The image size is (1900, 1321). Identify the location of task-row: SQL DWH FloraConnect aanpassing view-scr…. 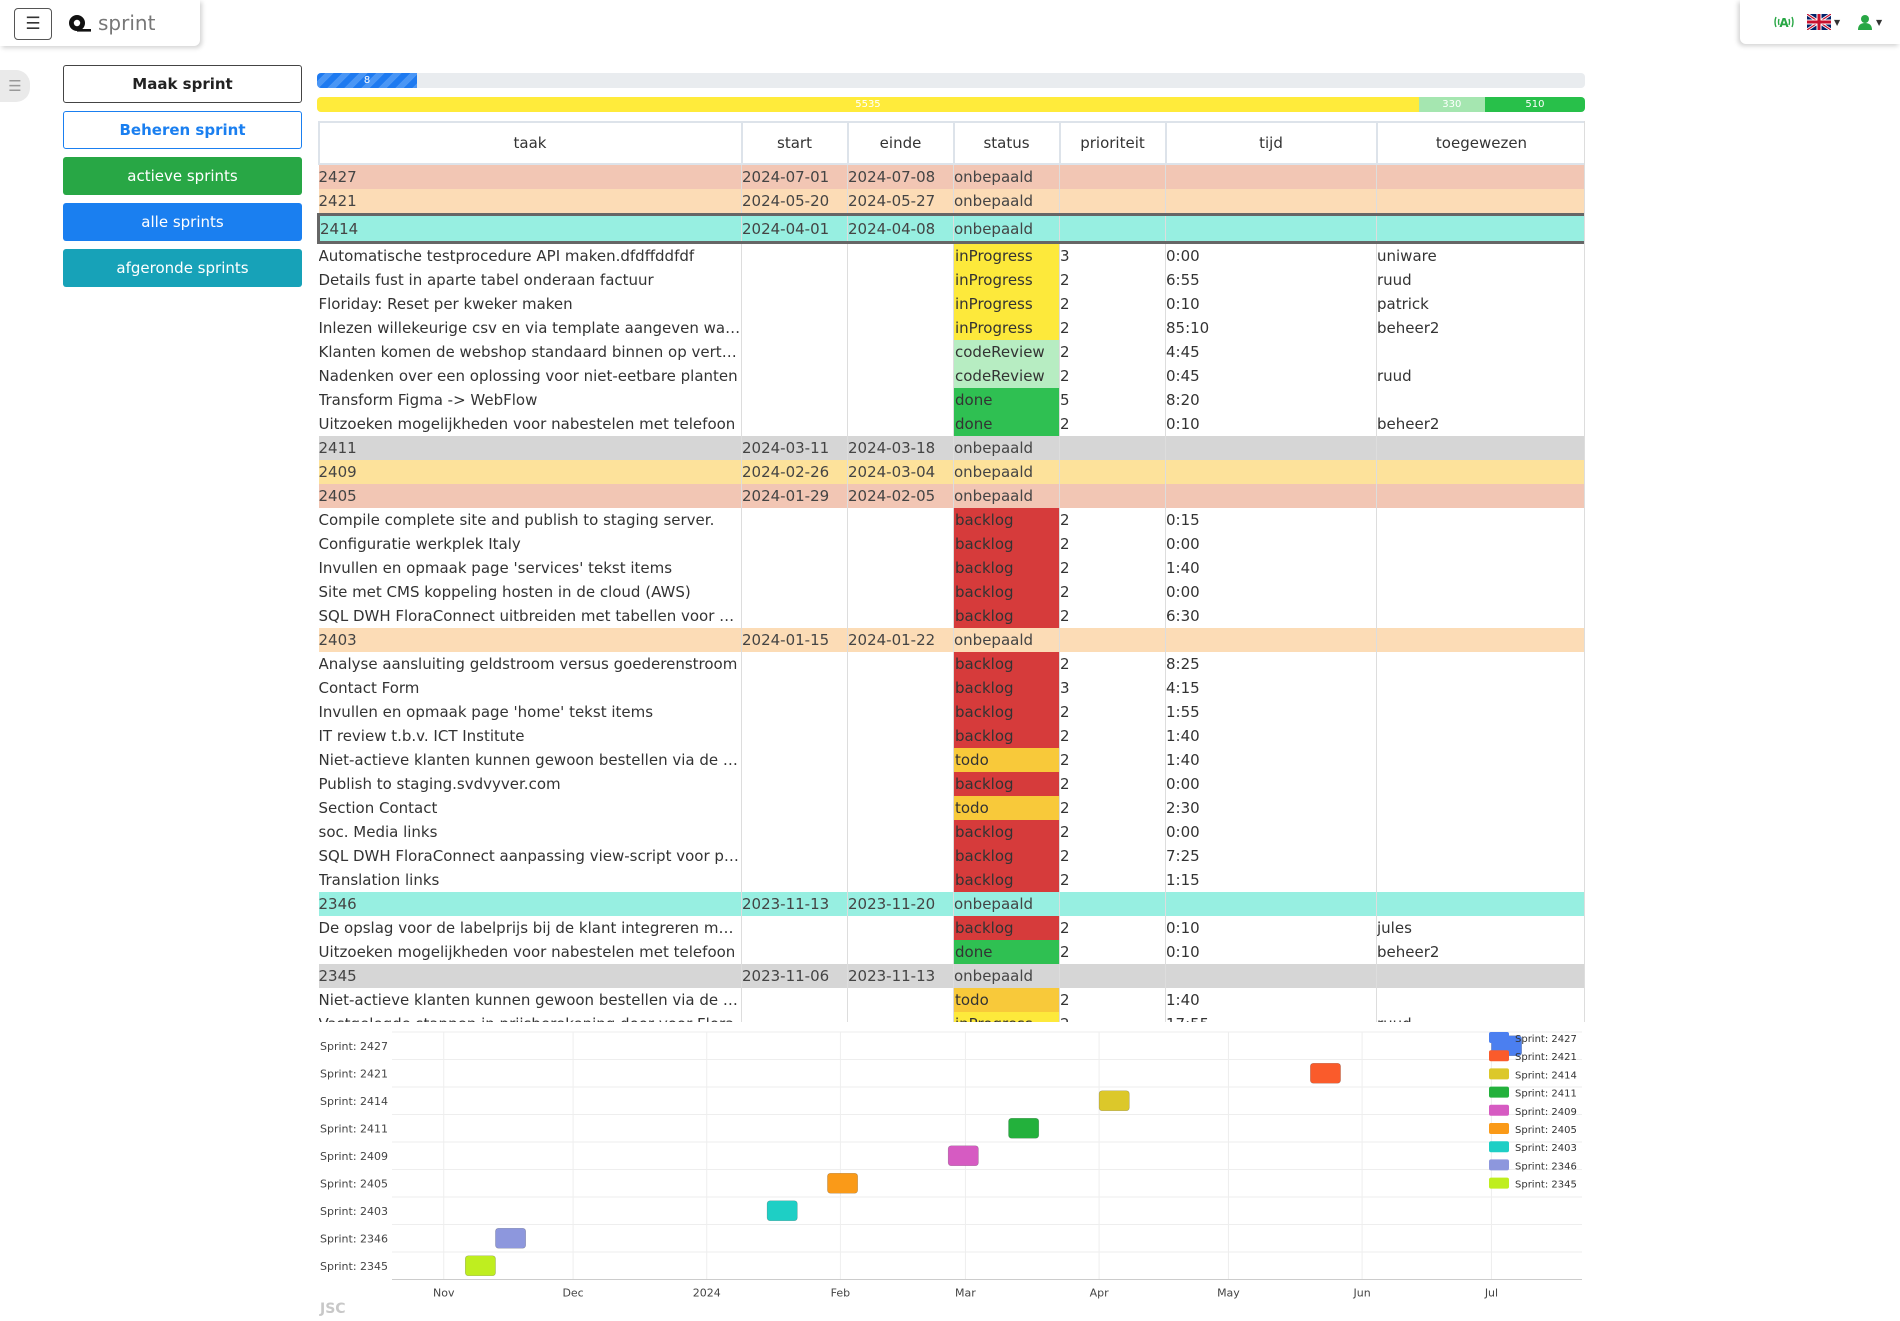
(951, 856).